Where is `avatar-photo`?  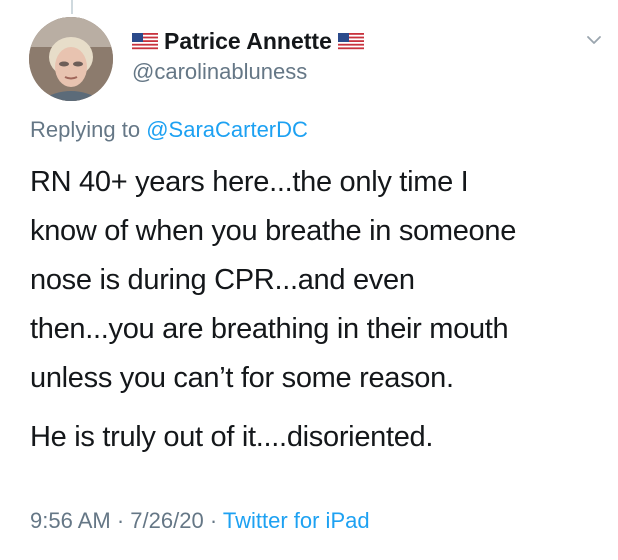 avatar-photo is located at coordinates (71, 59).